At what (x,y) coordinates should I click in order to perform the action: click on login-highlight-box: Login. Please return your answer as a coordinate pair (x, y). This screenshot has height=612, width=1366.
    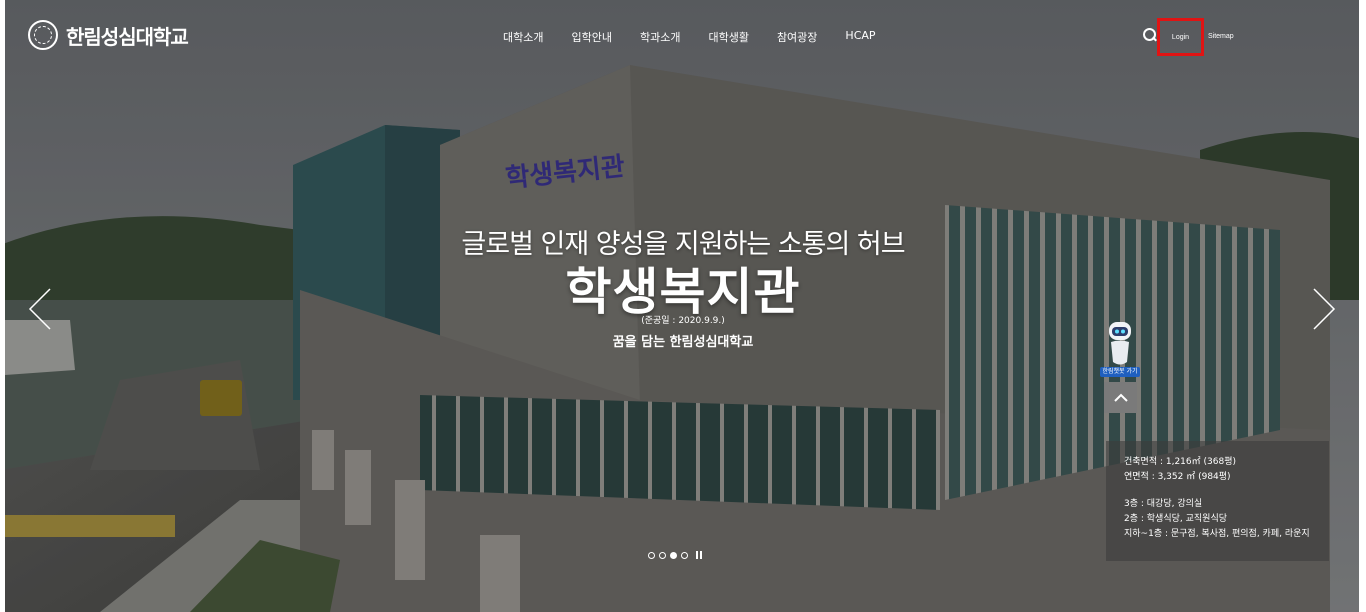
    Looking at the image, I should click on (1180, 37).